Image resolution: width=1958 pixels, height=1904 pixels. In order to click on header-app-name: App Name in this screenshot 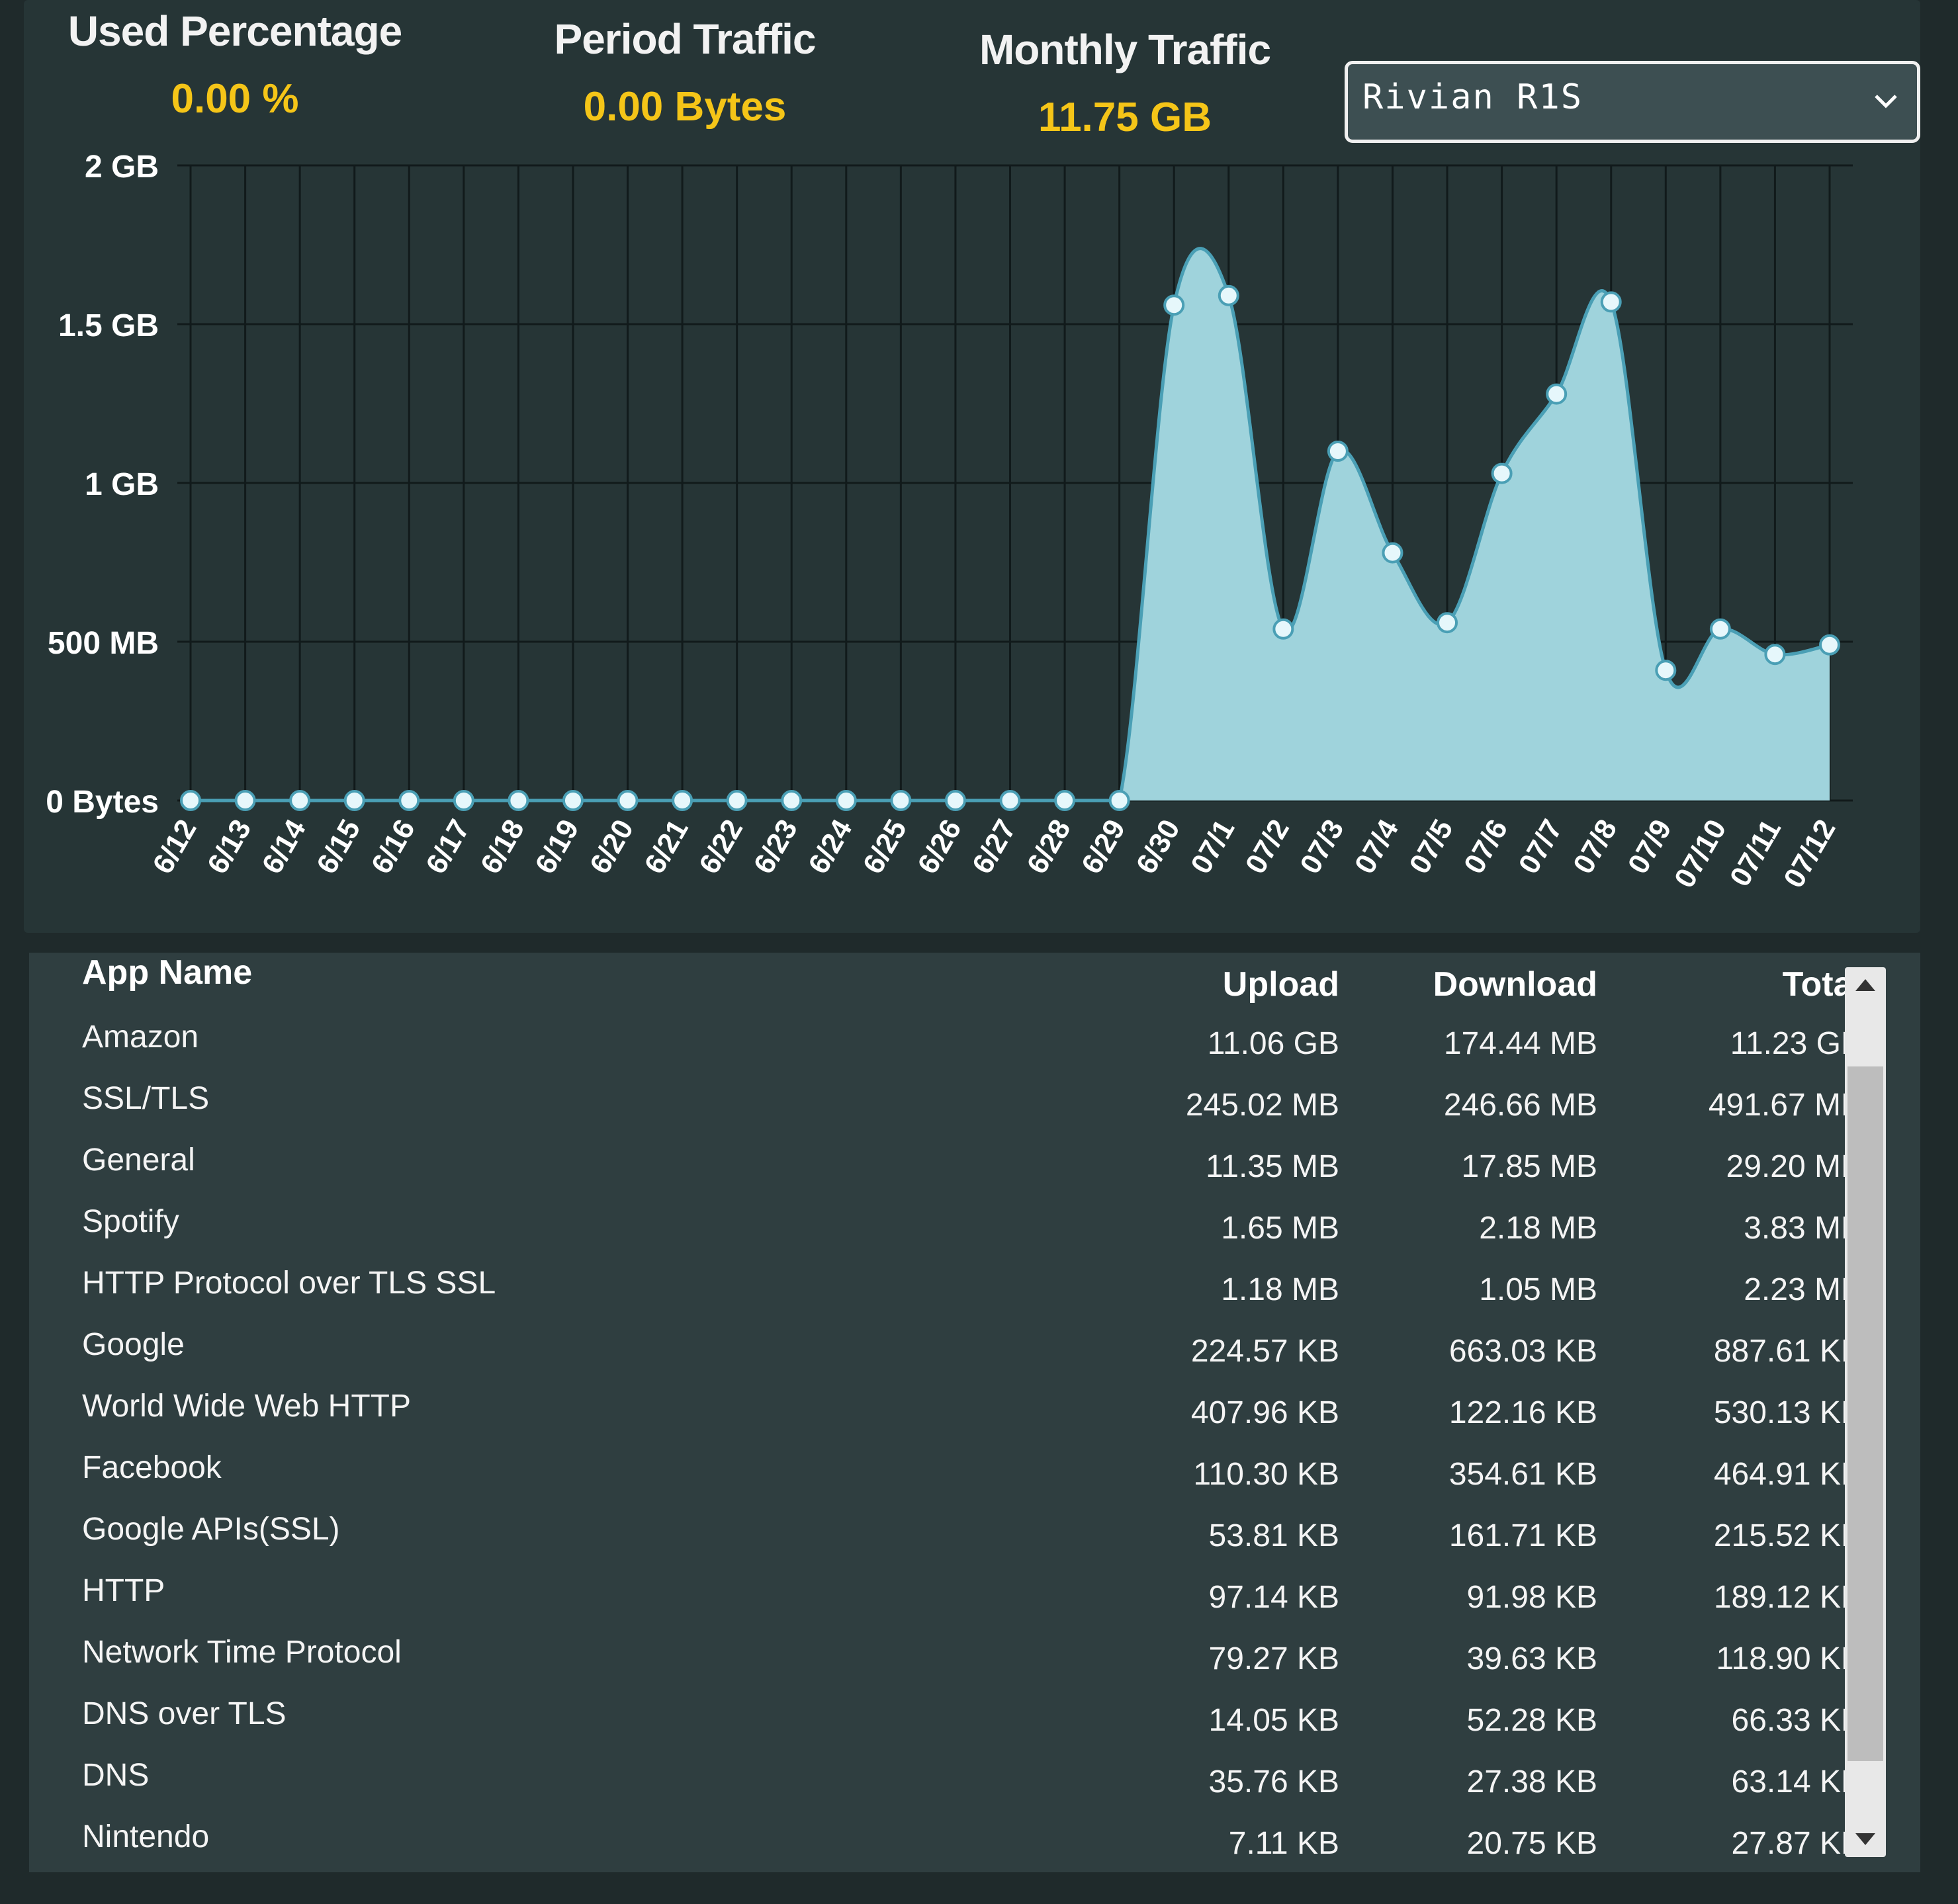, I will do `click(167, 972)`.